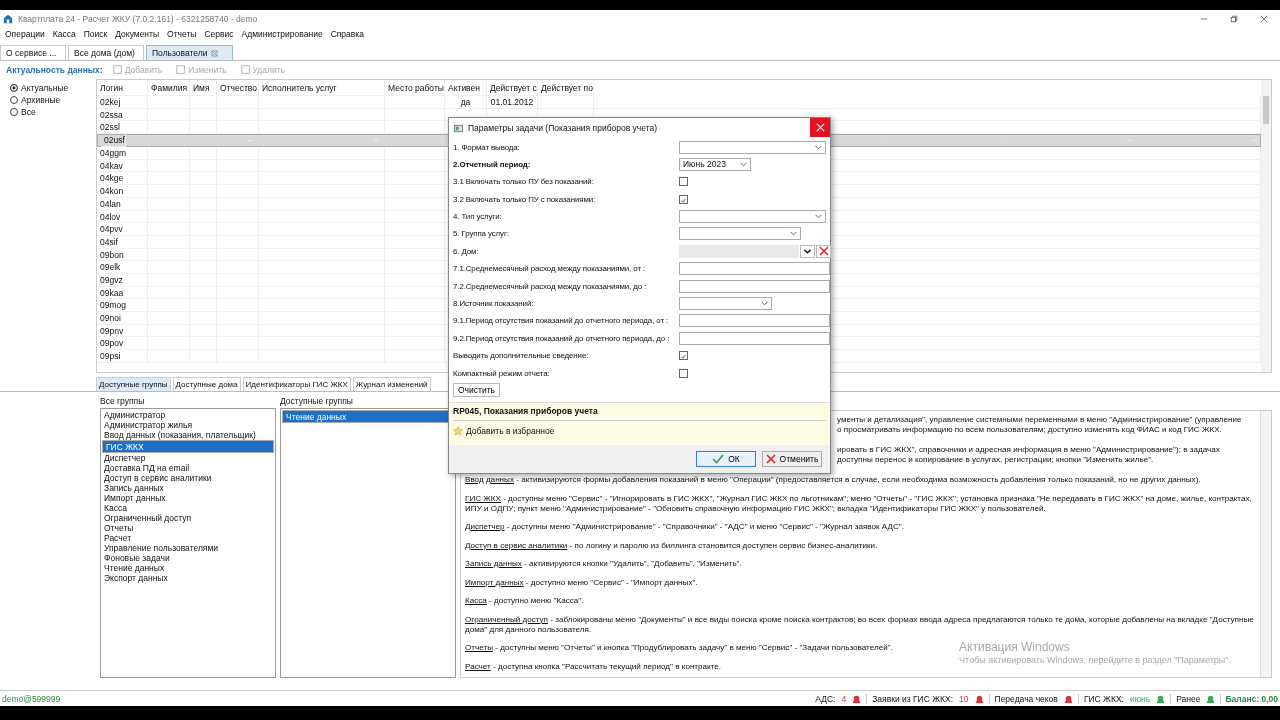 The image size is (1280, 720). I want to click on list-title: Доступные группы, so click(317, 402).